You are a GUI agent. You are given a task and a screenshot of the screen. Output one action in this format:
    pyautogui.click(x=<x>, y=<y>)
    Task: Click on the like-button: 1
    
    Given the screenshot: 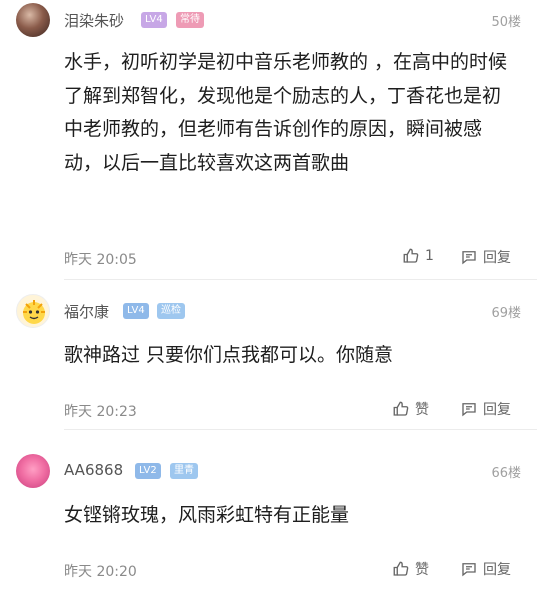 What is the action you would take?
    pyautogui.click(x=418, y=256)
    